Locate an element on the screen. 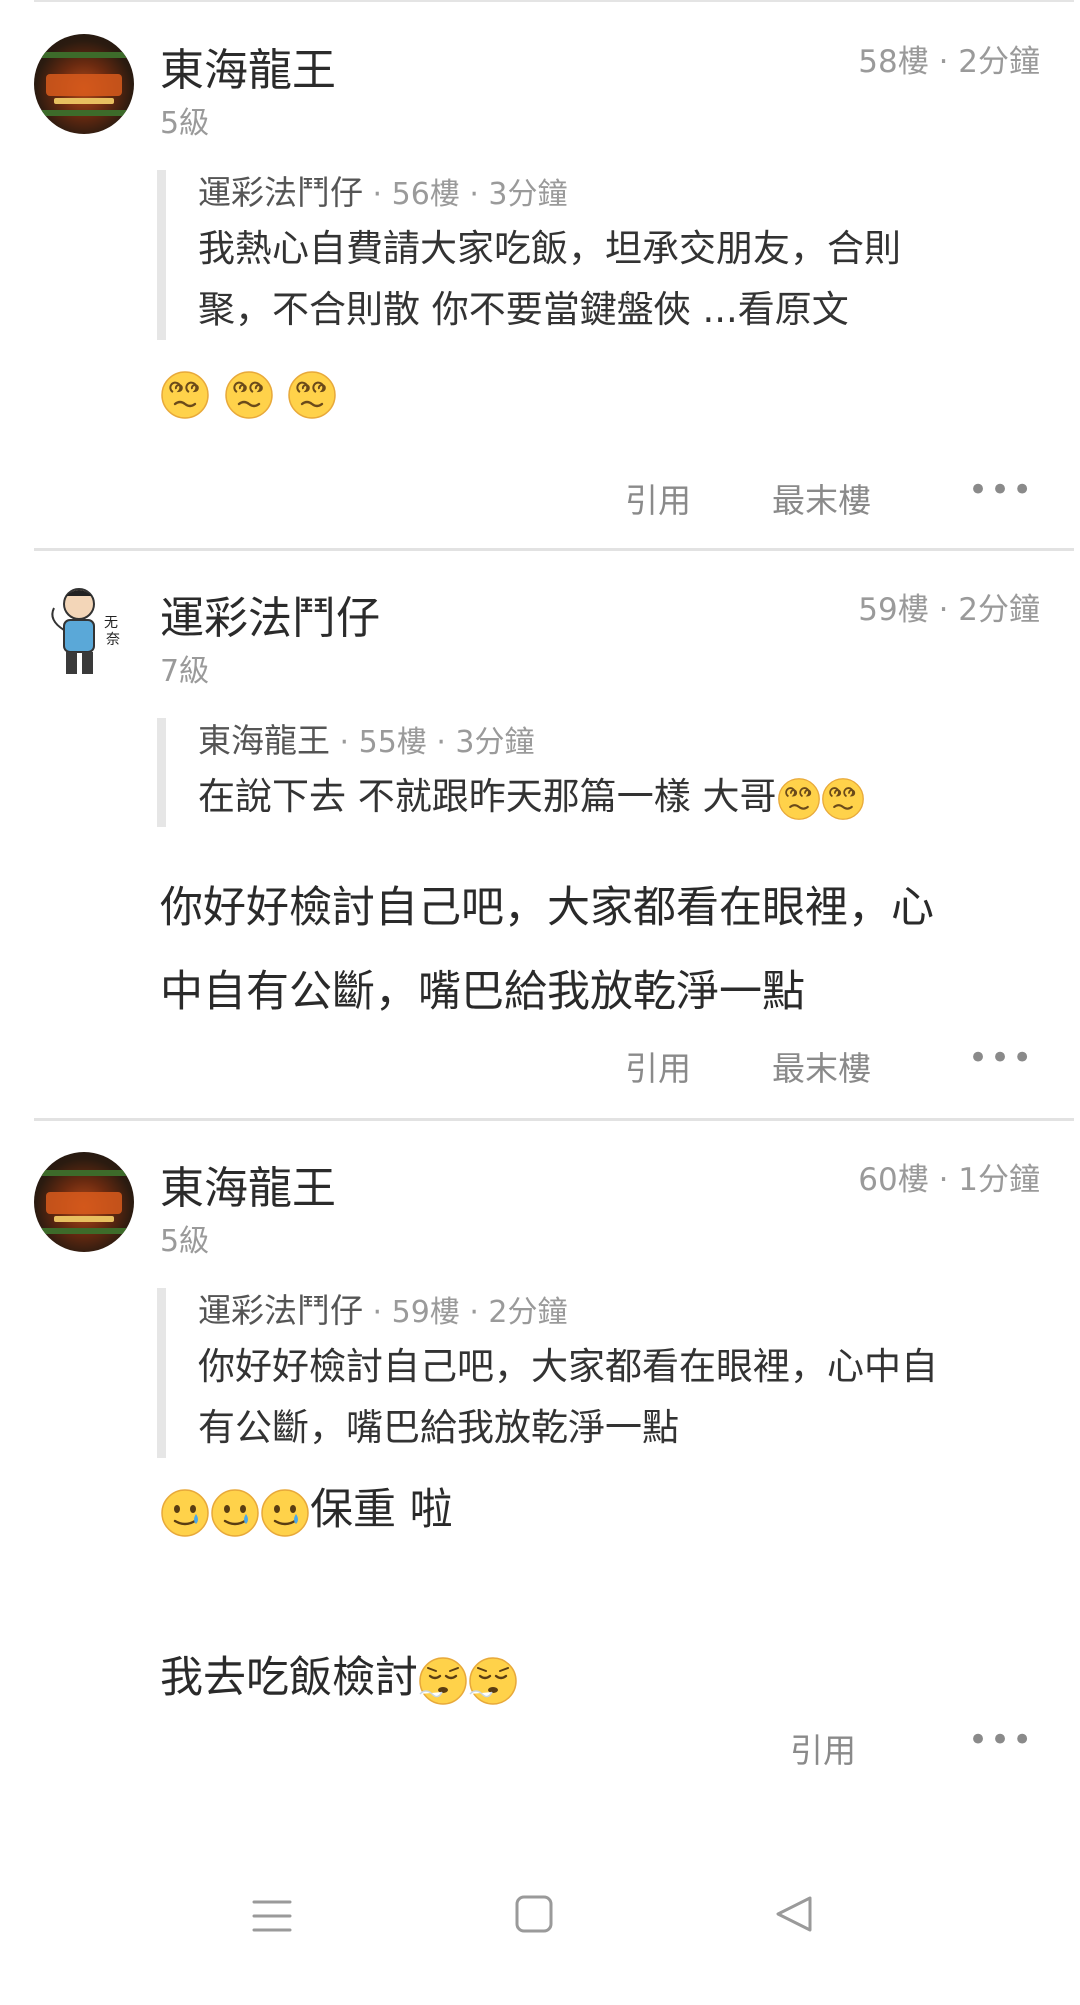 The height and width of the screenshot is (2005, 1080). quote-text: 你好好檢討自己吧，大家都看在眼裡，心中自 有公斷，嘴巴給我放乾淨一點 is located at coordinates (628, 1397).